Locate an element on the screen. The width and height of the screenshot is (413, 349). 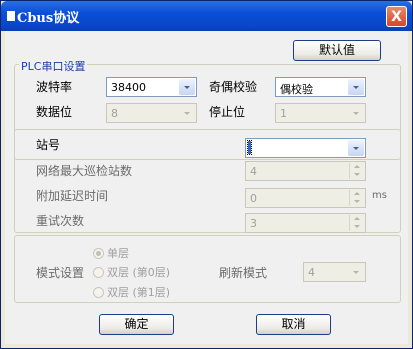
refresh-select: 4 is located at coordinates (334, 272).